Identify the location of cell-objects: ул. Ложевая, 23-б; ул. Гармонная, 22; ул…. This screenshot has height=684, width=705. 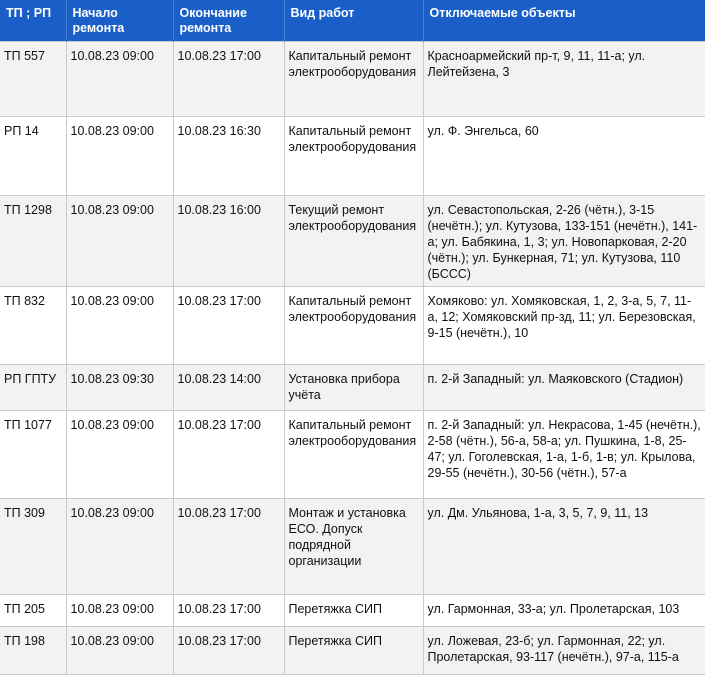
(563, 650).